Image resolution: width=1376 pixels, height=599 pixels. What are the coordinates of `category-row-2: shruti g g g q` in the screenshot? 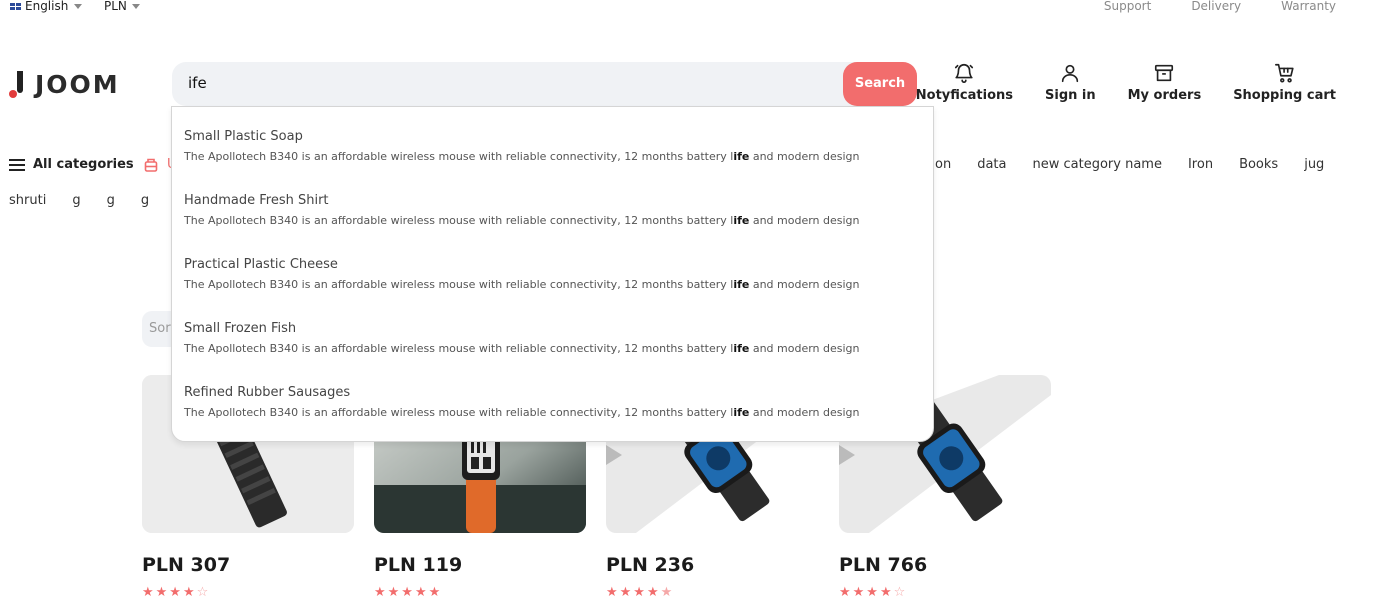 It's located at (96, 200).